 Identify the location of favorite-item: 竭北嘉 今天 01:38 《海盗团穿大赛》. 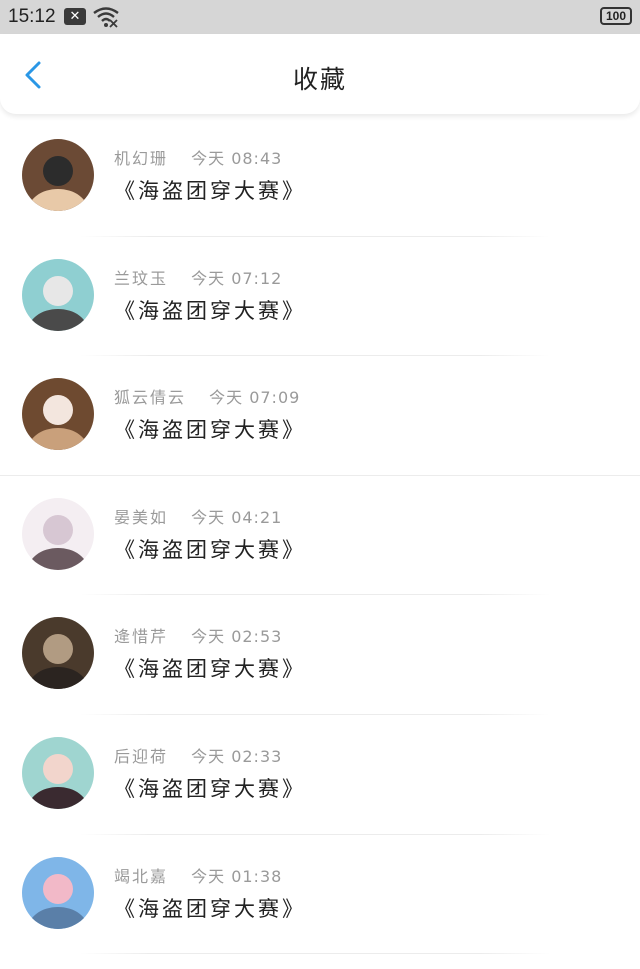
(320, 895).